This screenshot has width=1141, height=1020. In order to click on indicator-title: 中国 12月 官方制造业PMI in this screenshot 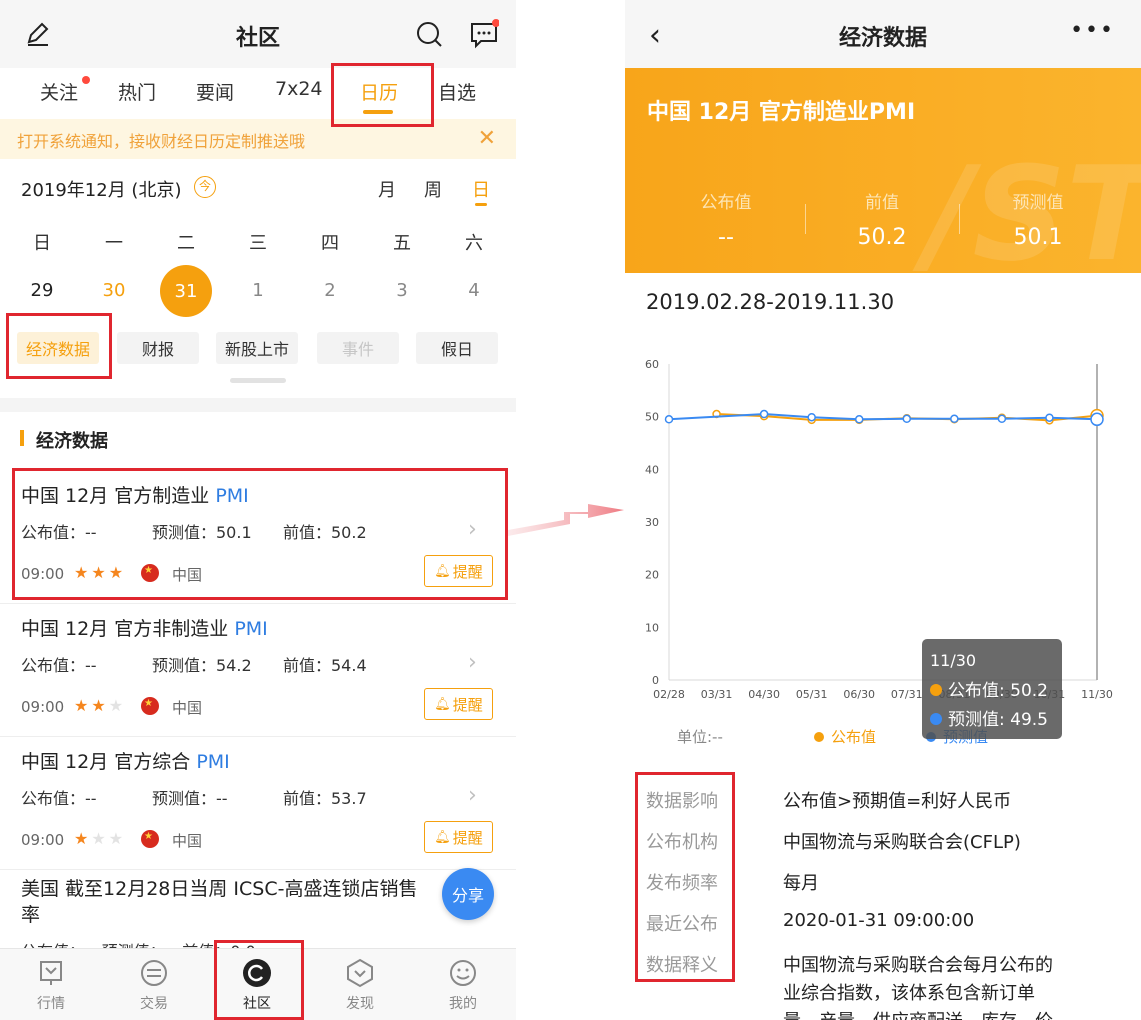, I will do `click(781, 112)`.